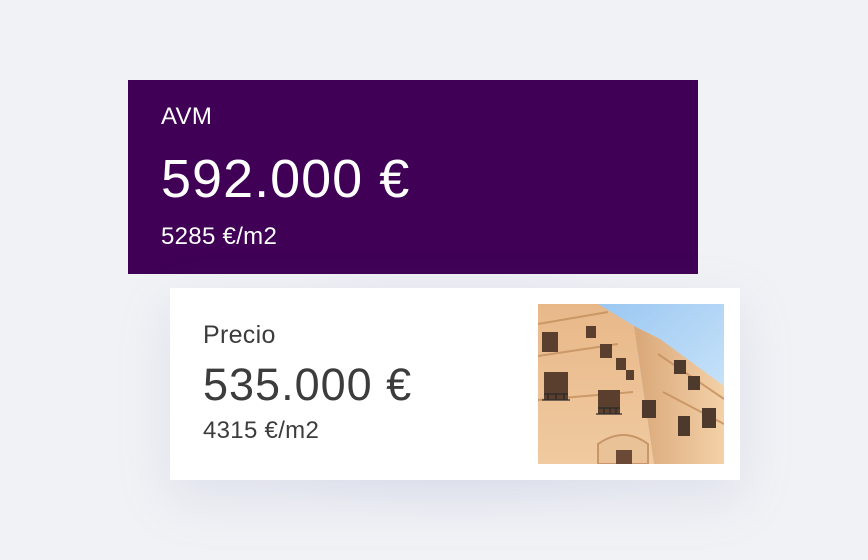 This screenshot has height=560, width=868. I want to click on avm-price-per-sqm: 5285 €/m2, so click(219, 236).